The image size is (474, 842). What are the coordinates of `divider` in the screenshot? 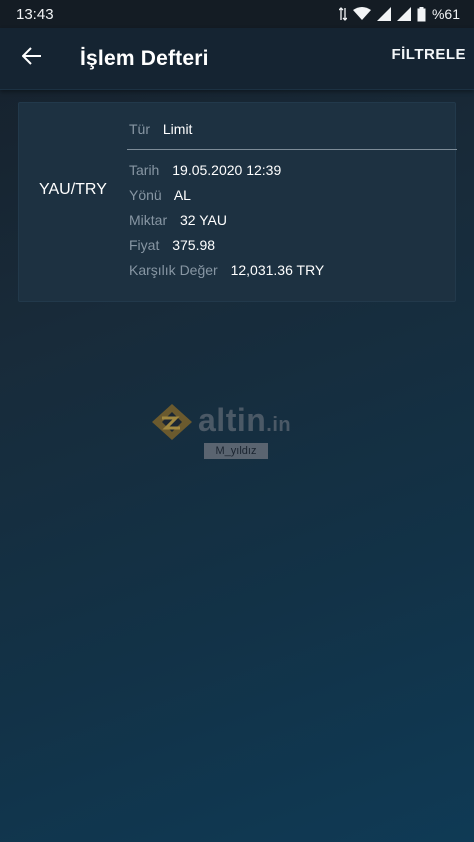 It's located at (292, 149).